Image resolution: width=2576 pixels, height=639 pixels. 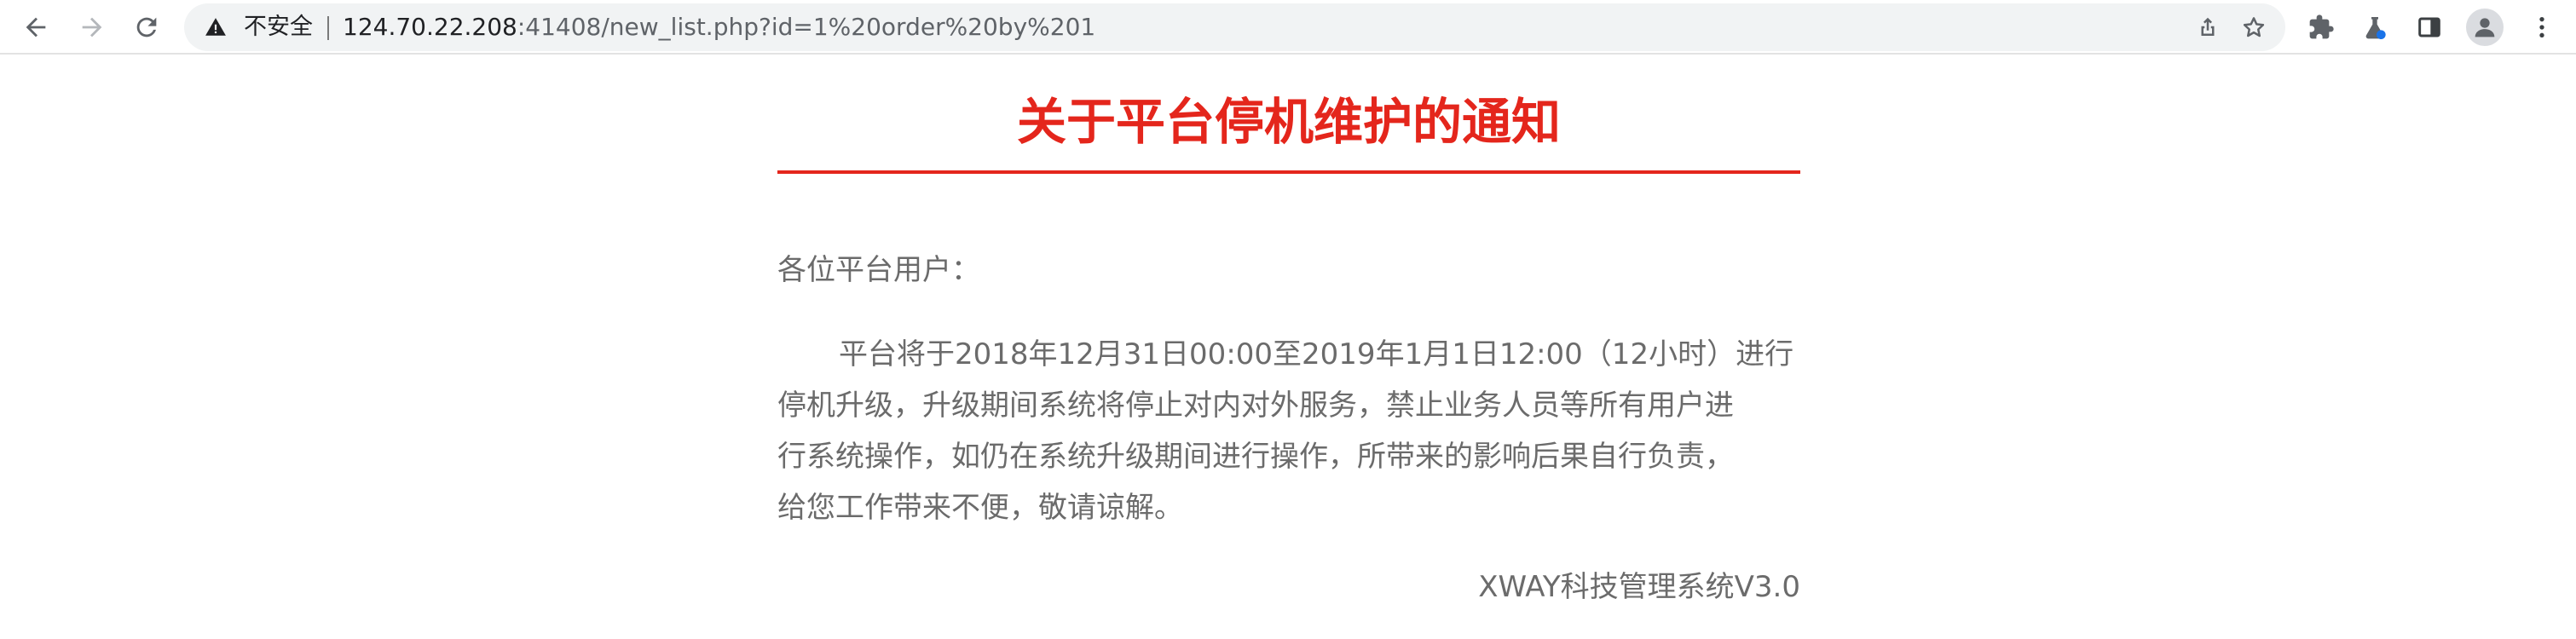 I want to click on notice-body-line: 停机升级，升级期间系统将停止对内对外服务，禁止业务人员等所有用户进, so click(x=1255, y=406).